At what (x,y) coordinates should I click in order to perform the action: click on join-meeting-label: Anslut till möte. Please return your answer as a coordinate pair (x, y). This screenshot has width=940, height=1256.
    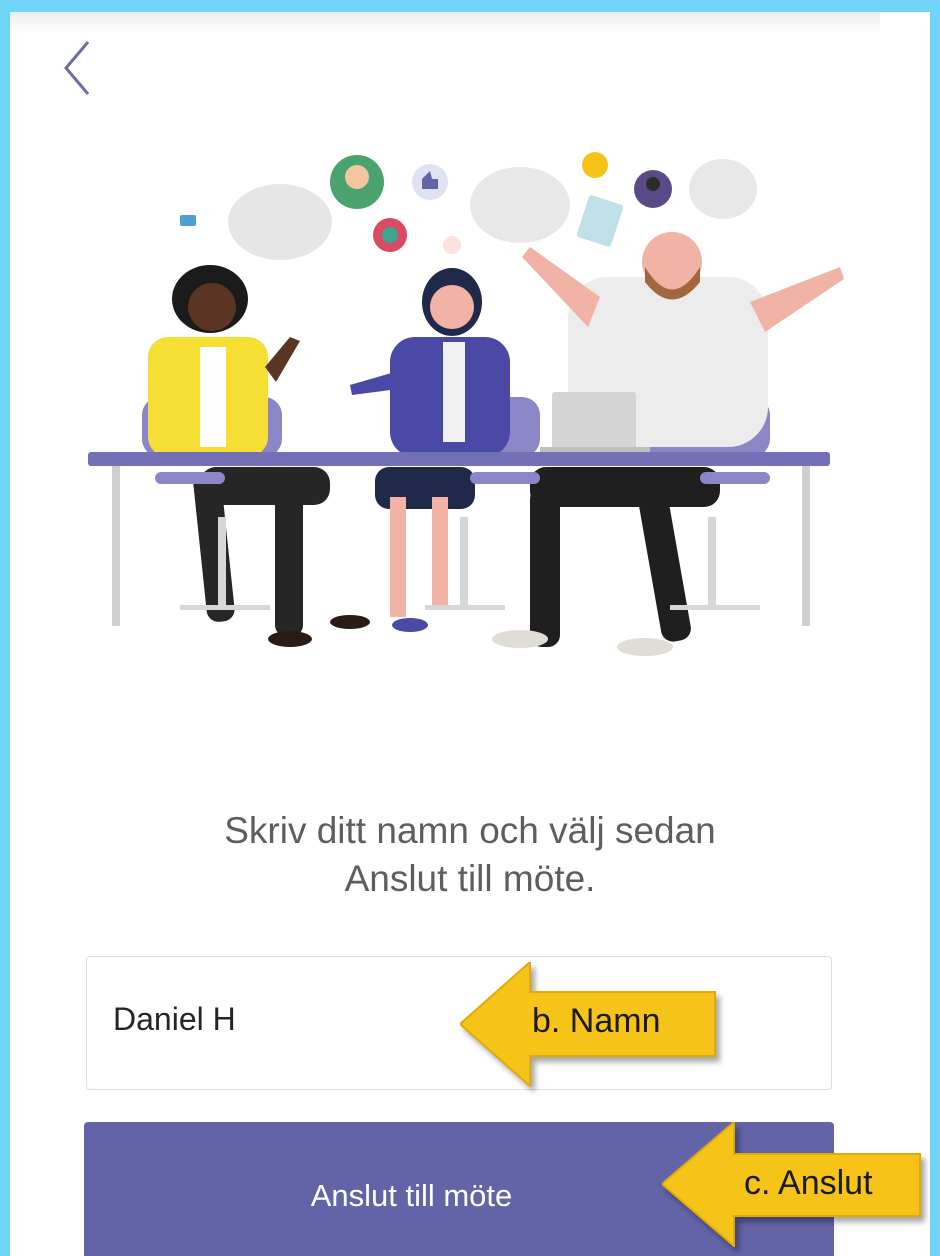
    Looking at the image, I should click on (411, 1195).